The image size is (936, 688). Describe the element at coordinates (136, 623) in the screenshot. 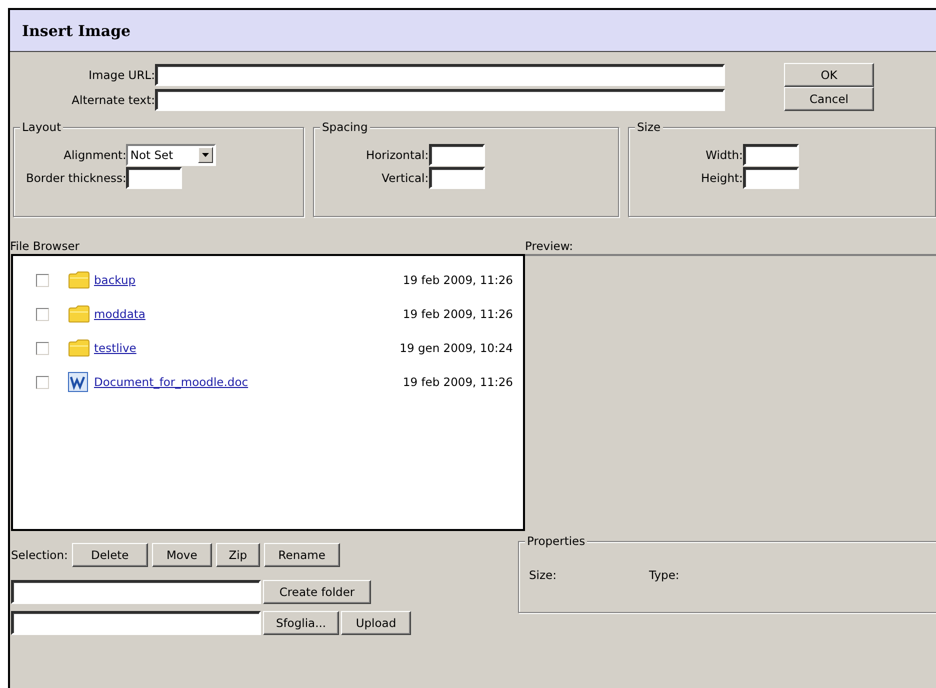

I see `upload-file-field` at that location.